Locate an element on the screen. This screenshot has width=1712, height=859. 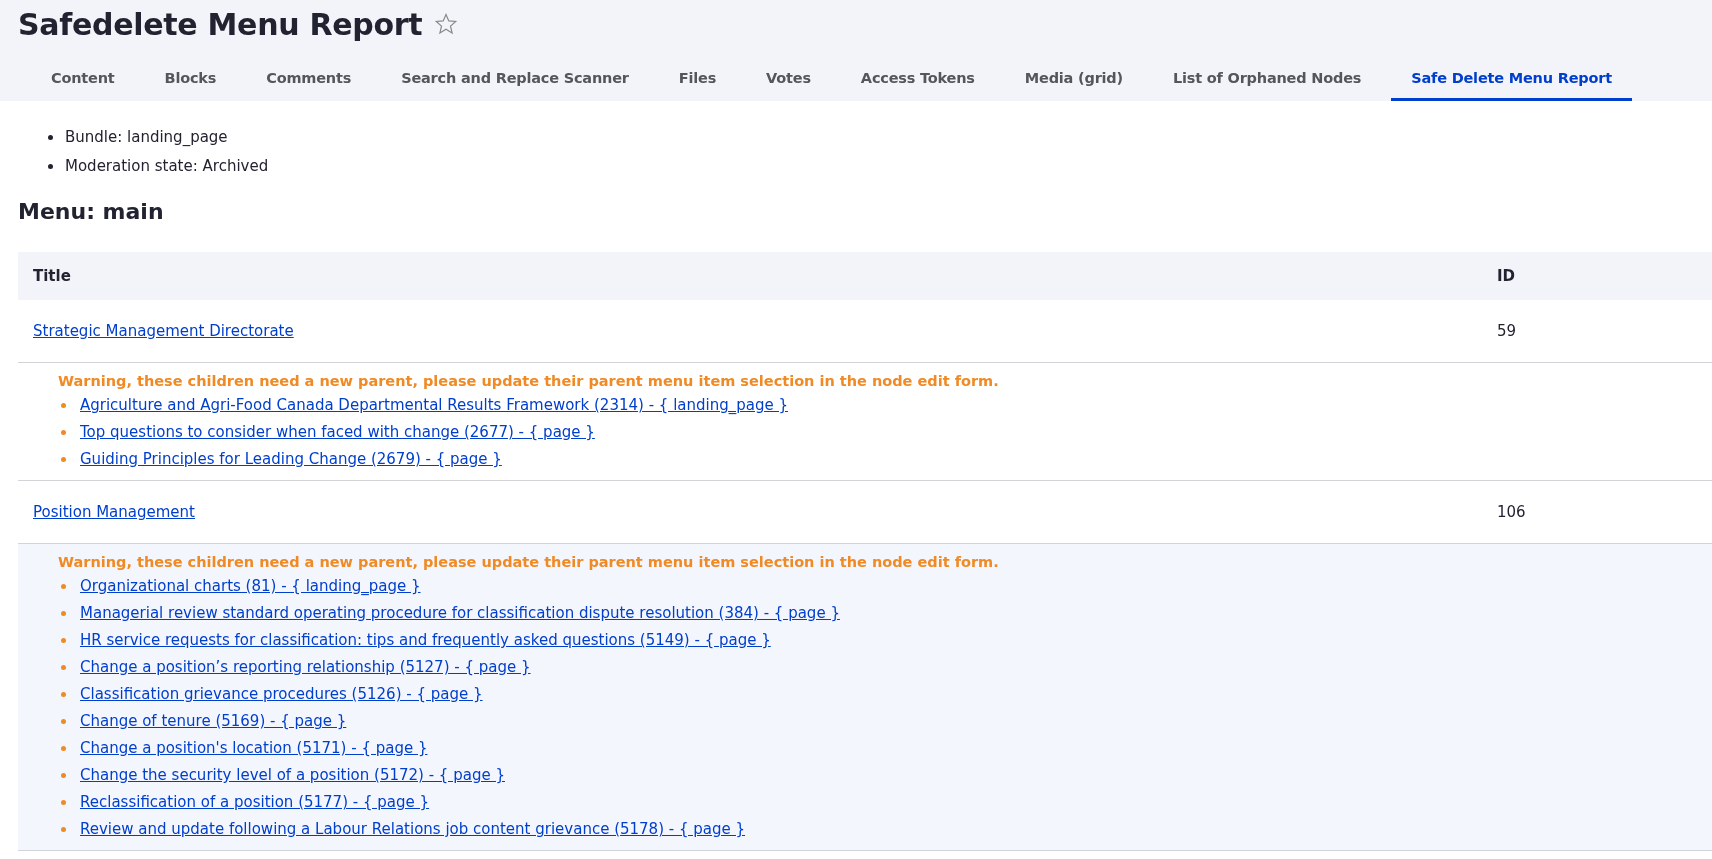
star-icon is located at coordinates (446, 24).